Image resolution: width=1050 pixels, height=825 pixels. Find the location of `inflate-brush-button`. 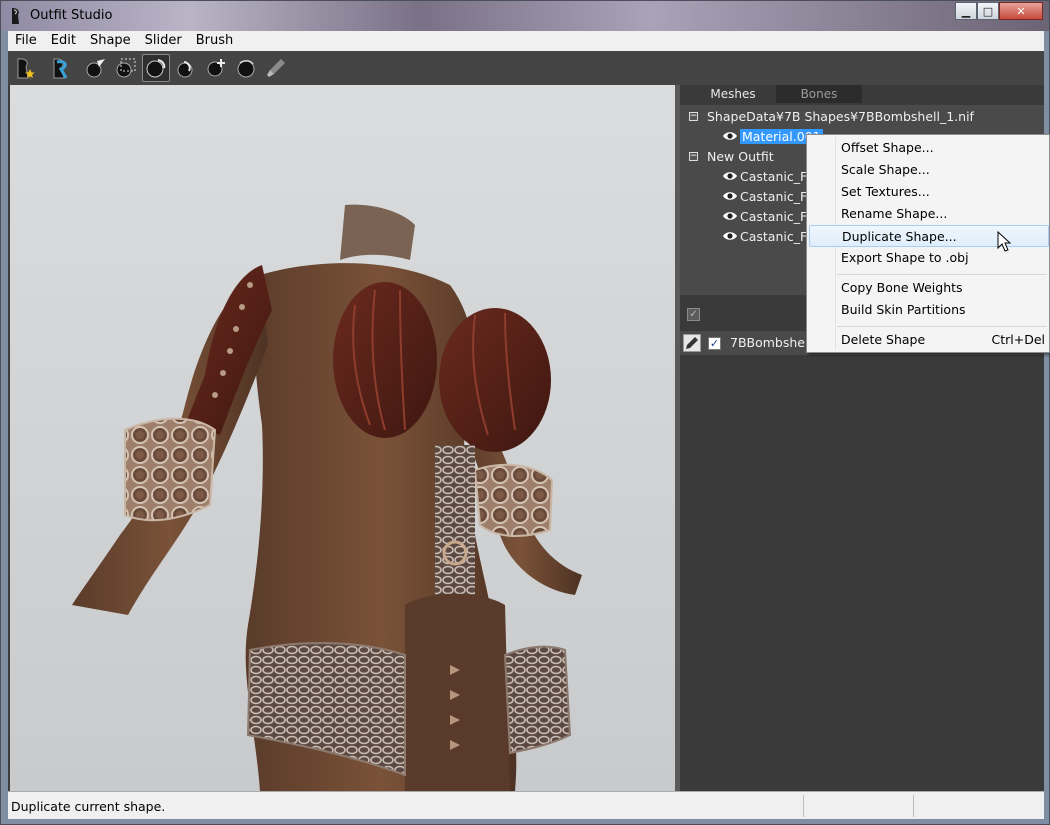

inflate-brush-button is located at coordinates (156, 68).